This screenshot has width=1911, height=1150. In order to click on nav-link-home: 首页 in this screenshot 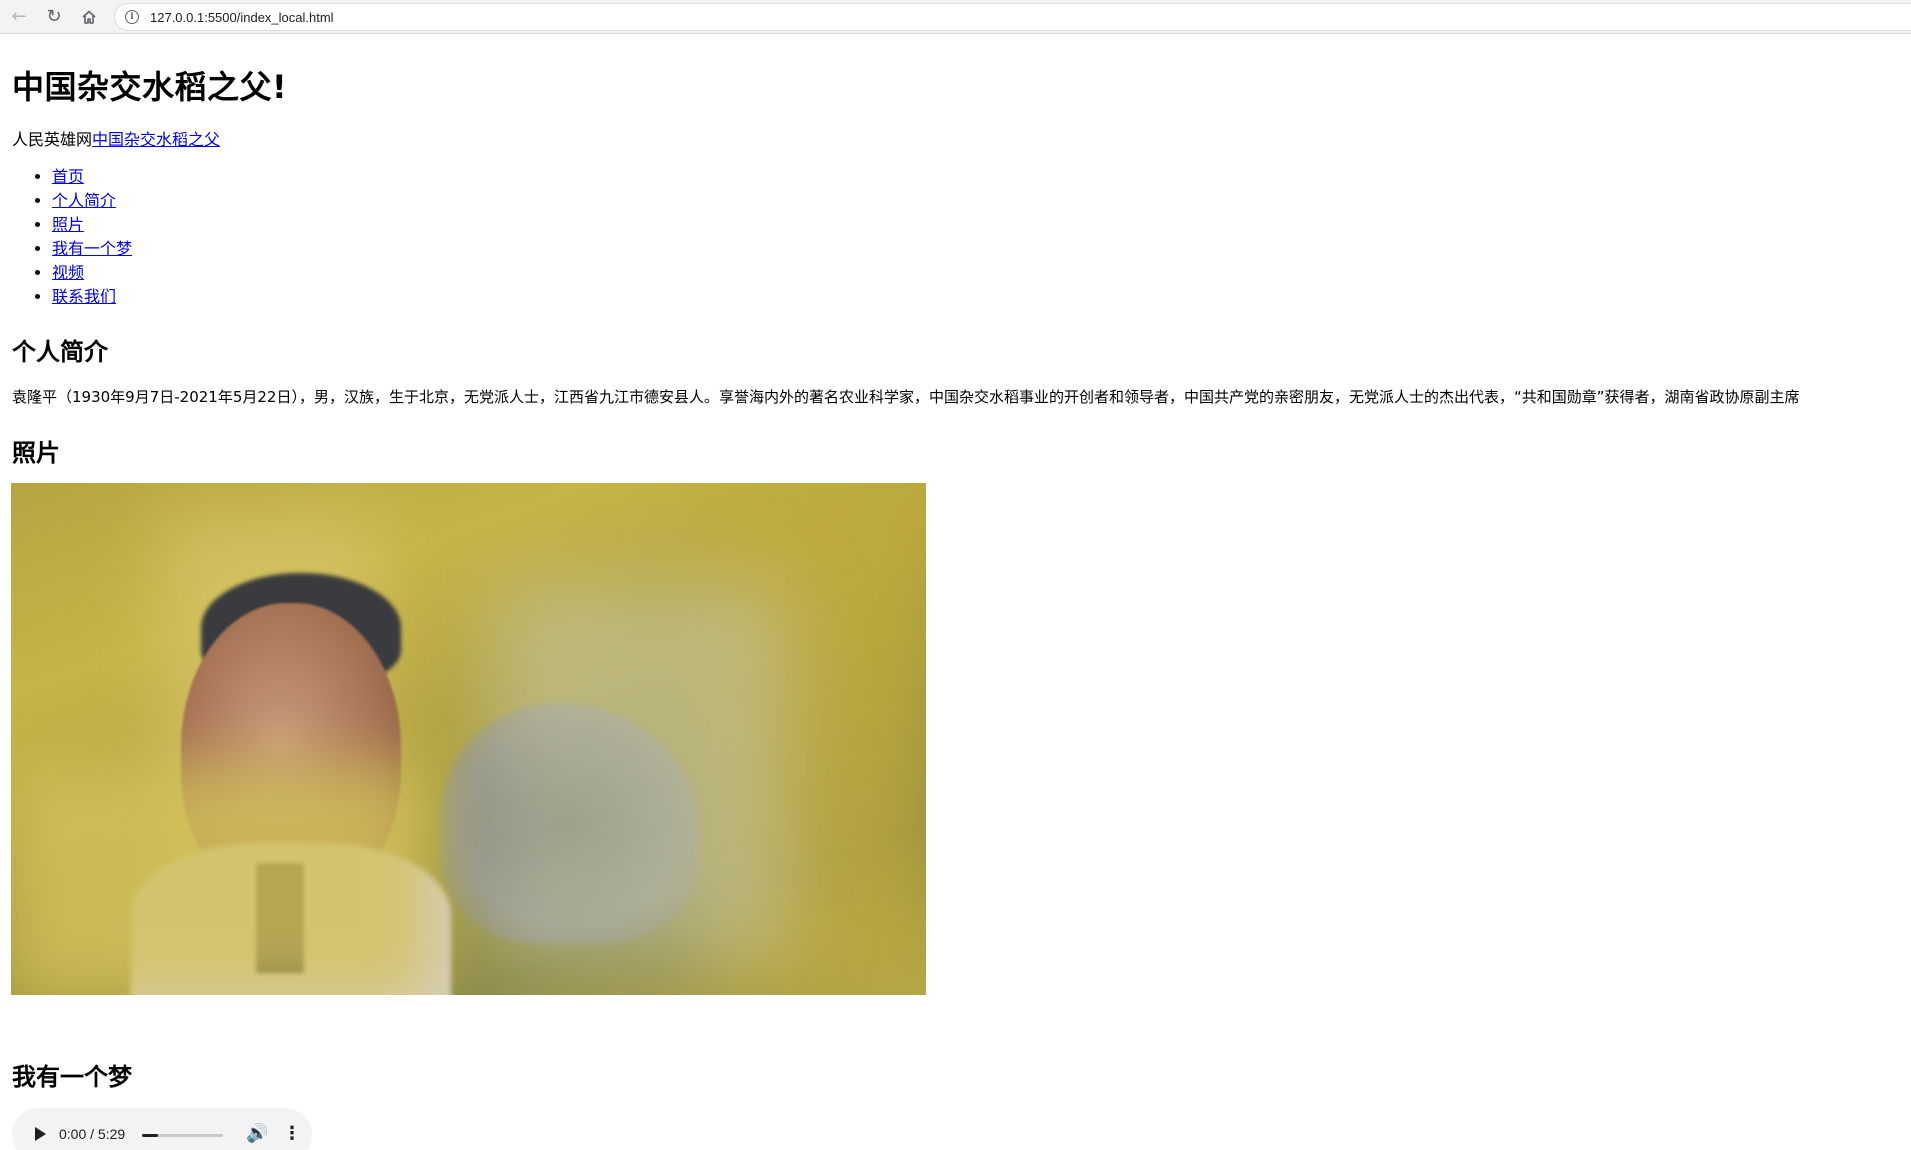, I will do `click(68, 176)`.